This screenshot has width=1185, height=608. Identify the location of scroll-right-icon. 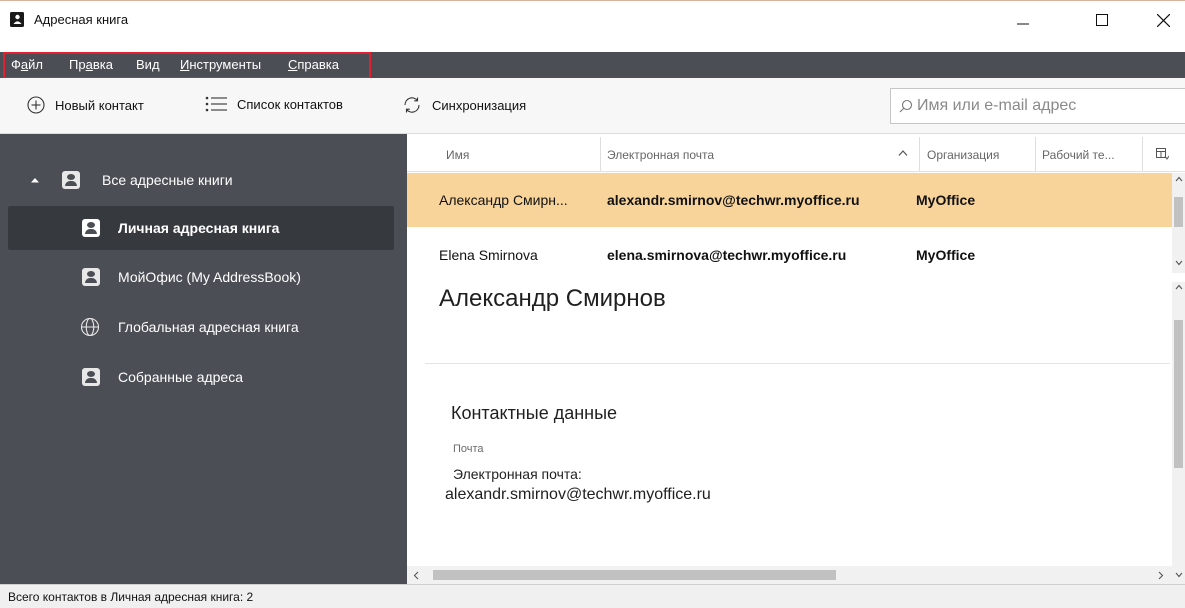
(1161, 575).